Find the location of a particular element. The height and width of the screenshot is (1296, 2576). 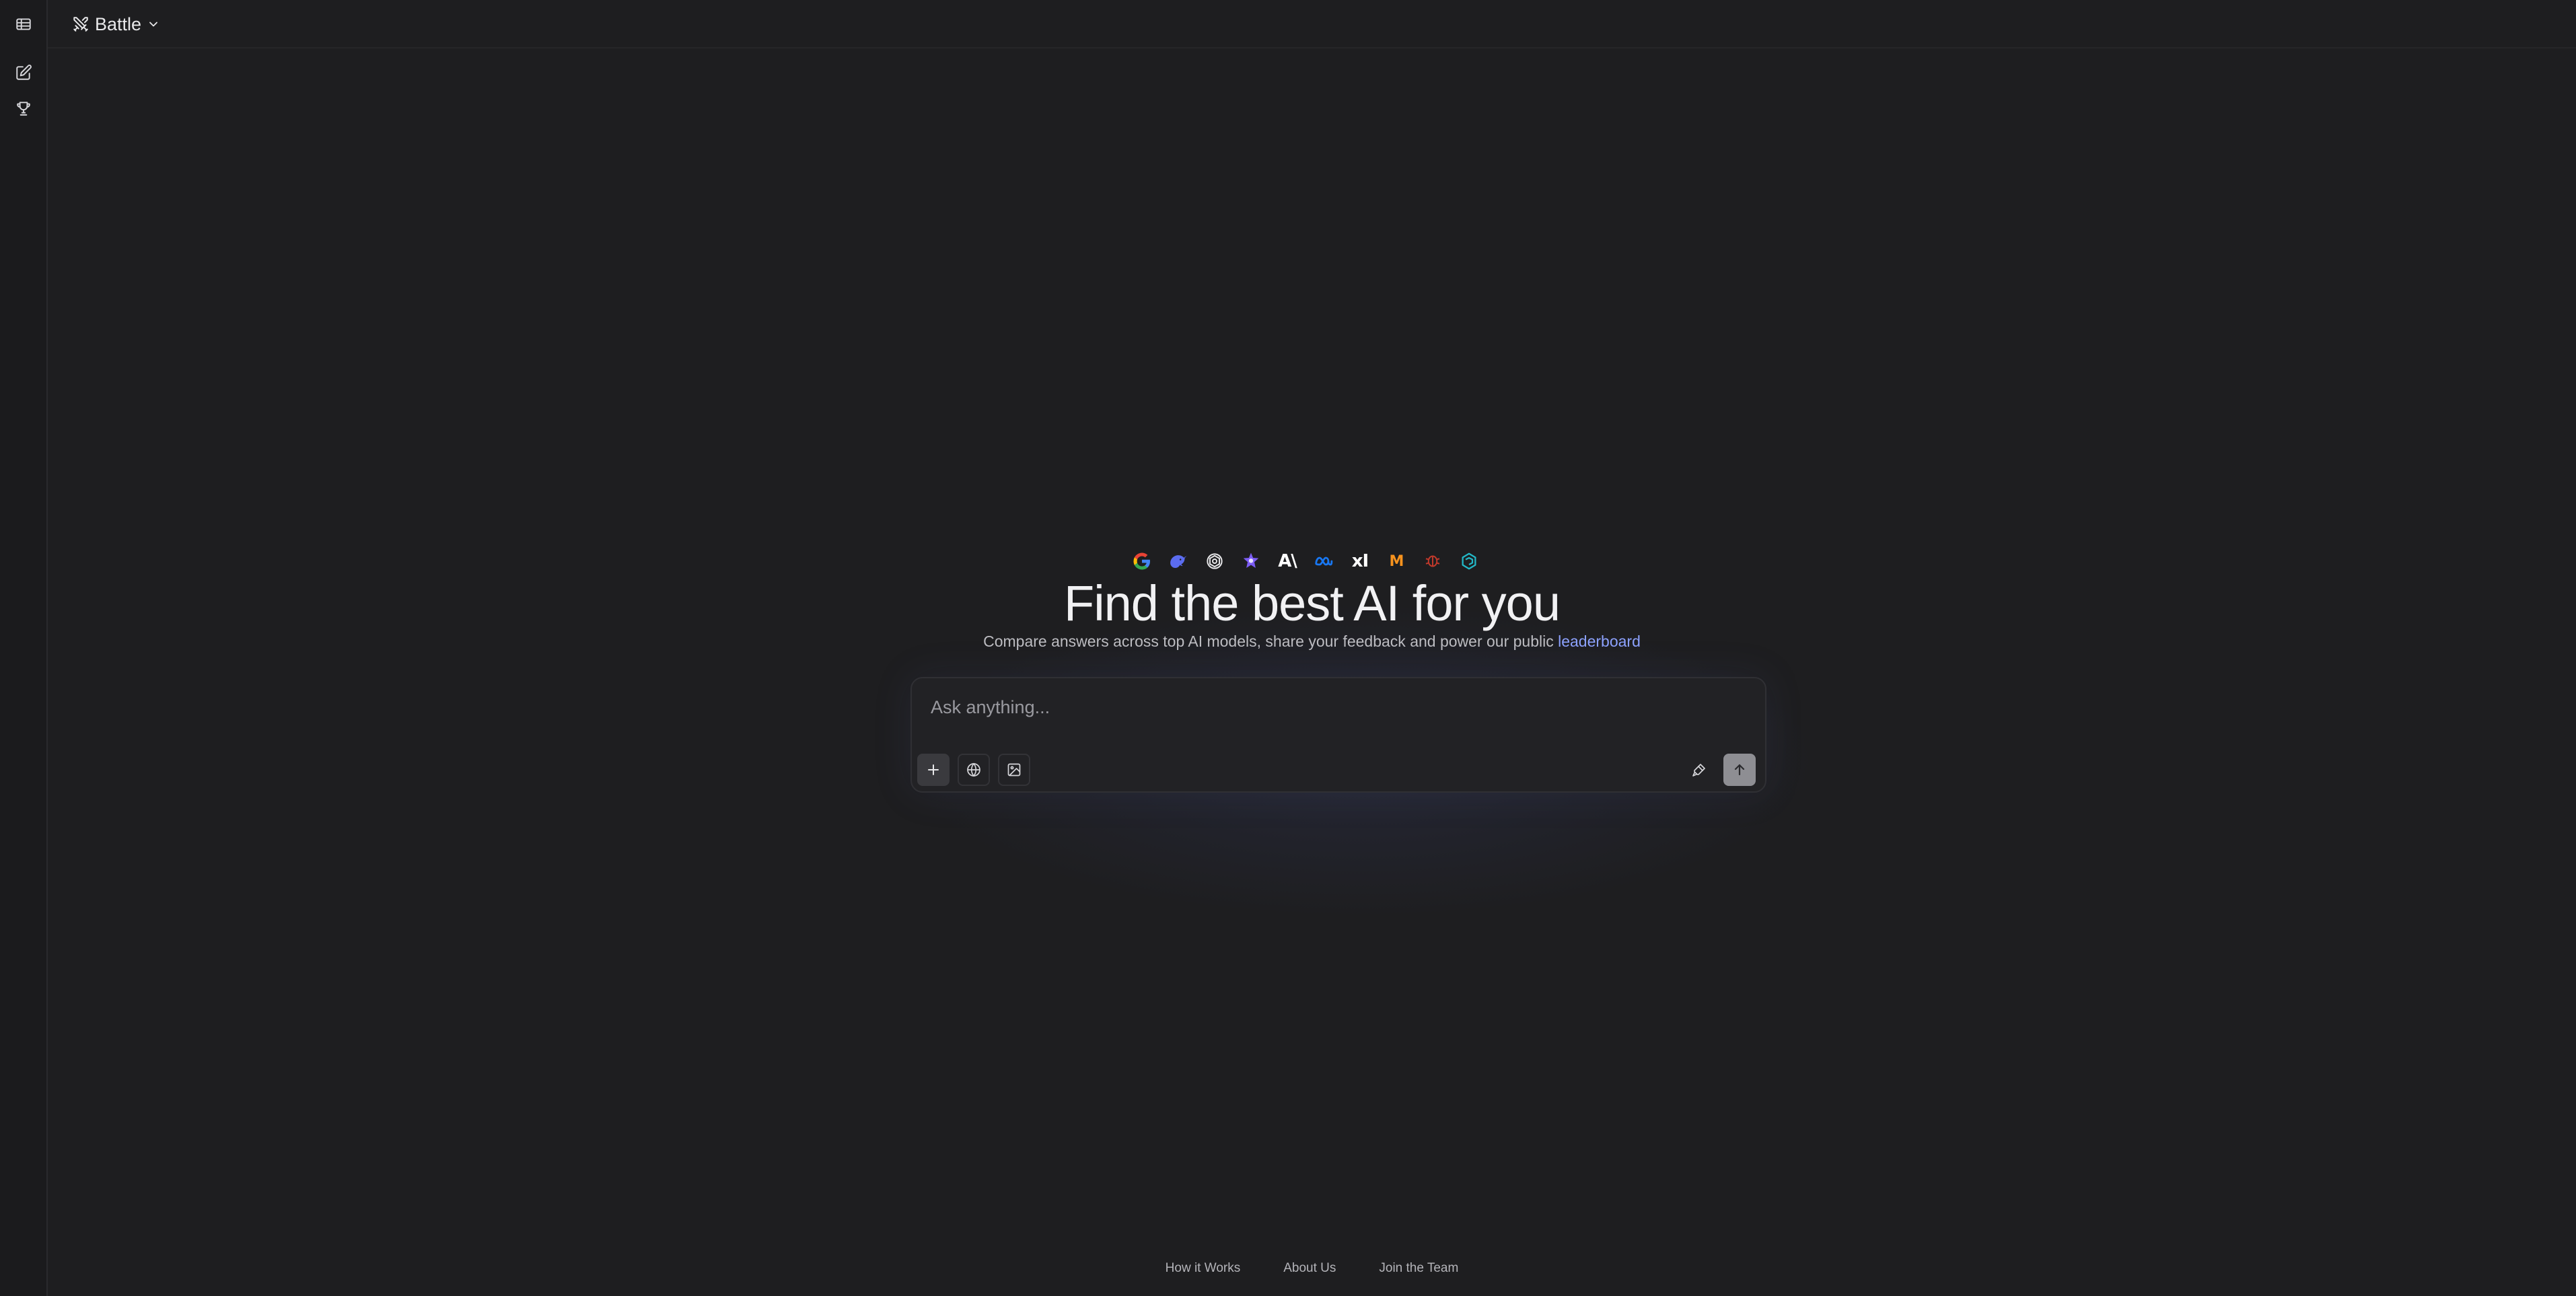

mistral-icon: M is located at coordinates (1396, 561).